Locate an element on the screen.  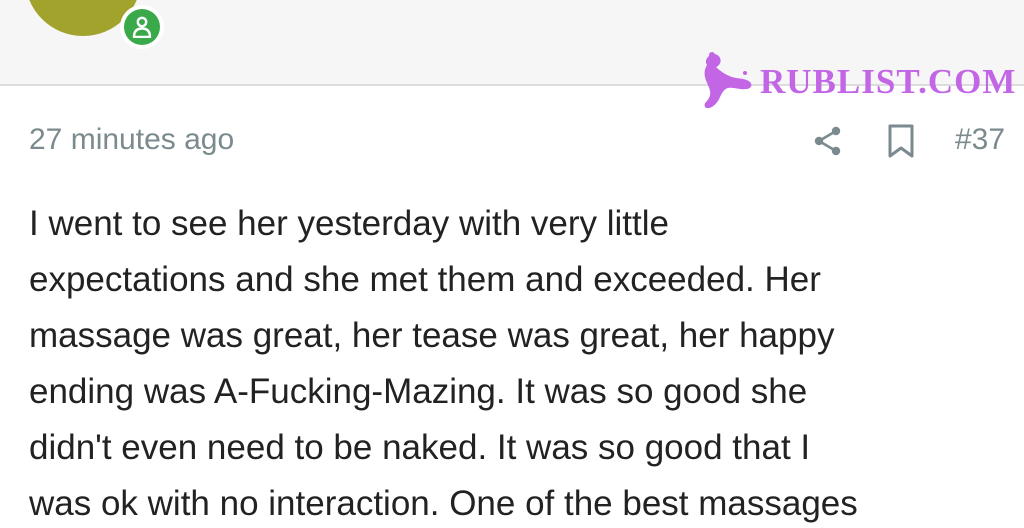
silhouette-logo-icon is located at coordinates (728, 80).